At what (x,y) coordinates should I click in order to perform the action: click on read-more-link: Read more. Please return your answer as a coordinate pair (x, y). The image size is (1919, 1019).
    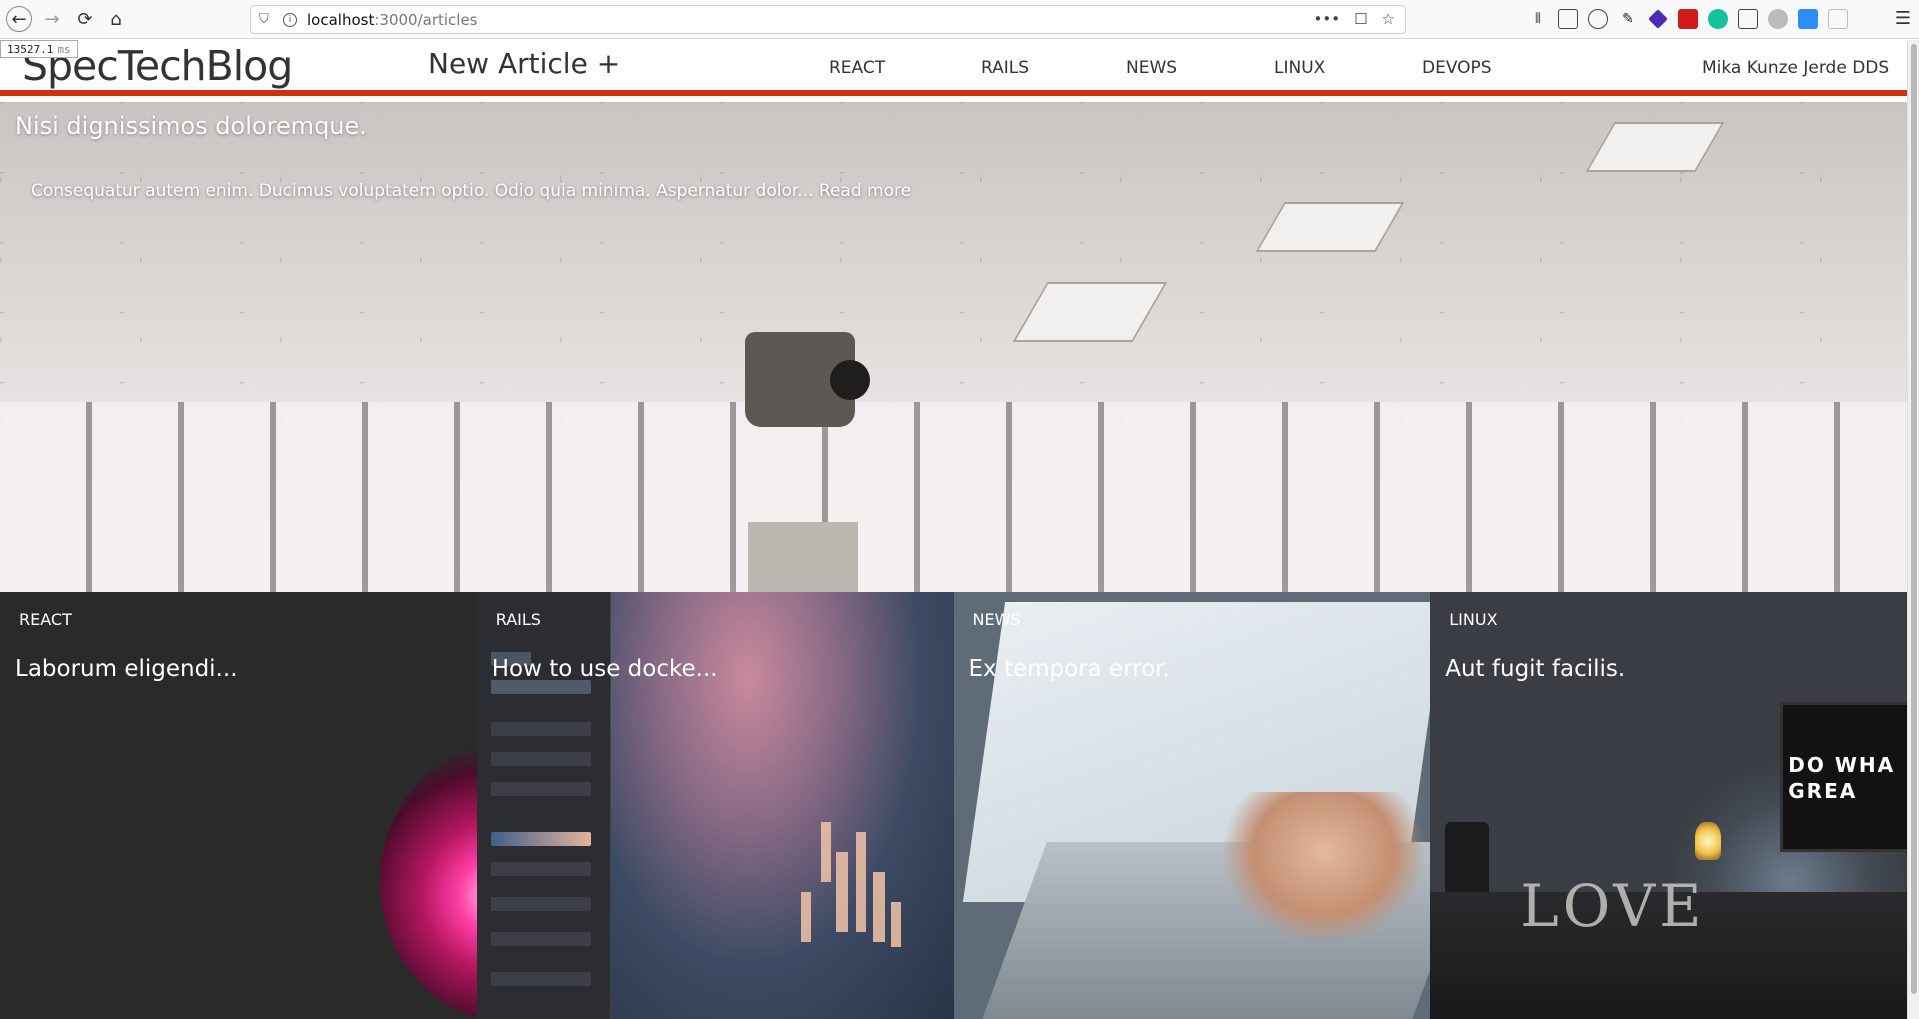
    Looking at the image, I should click on (865, 191).